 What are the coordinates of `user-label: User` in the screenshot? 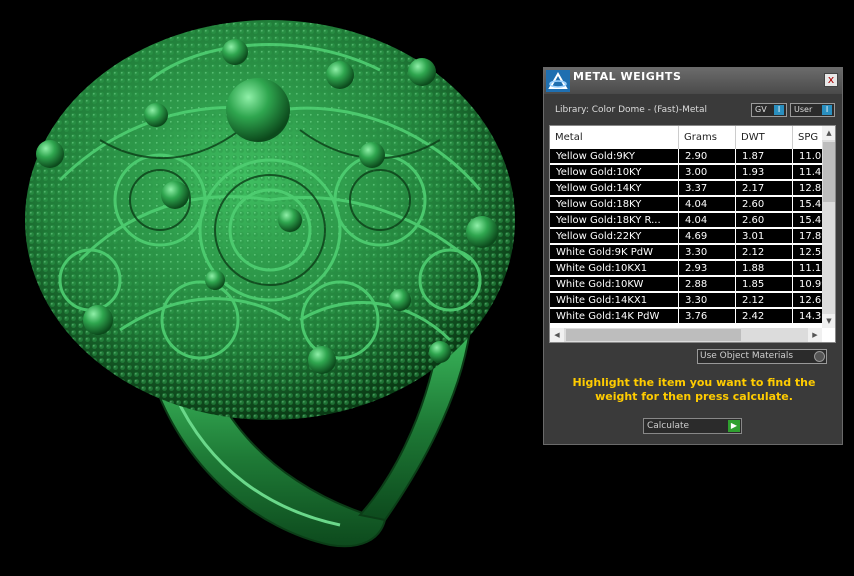 It's located at (803, 109).